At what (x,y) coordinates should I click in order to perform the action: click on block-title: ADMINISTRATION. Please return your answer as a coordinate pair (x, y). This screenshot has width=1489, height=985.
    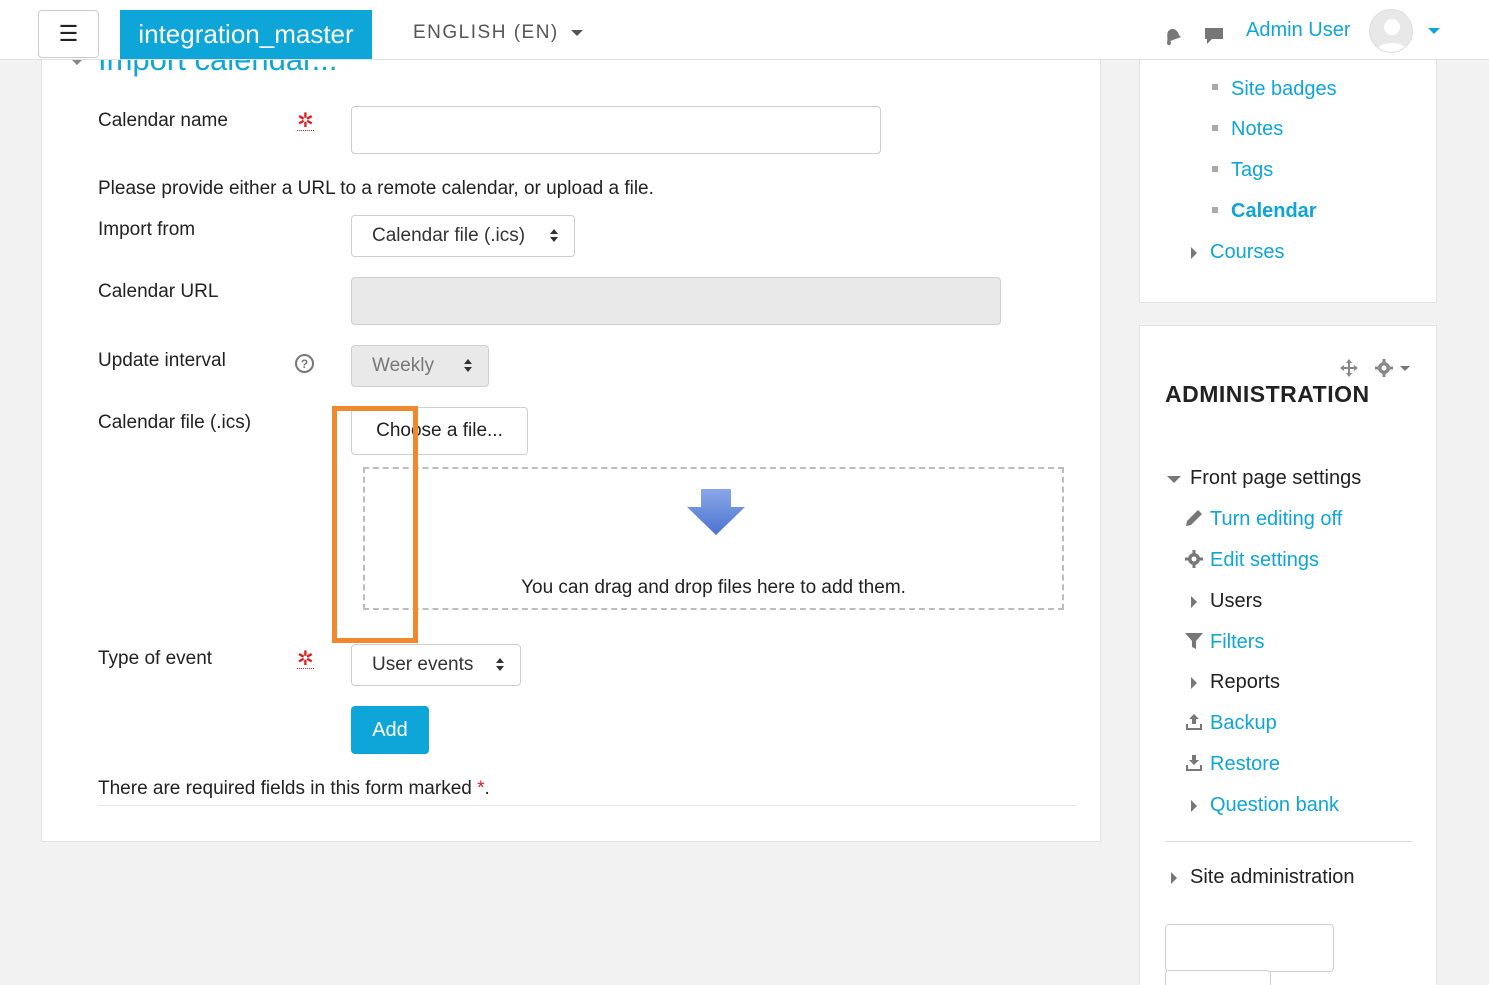
    Looking at the image, I should click on (1267, 394).